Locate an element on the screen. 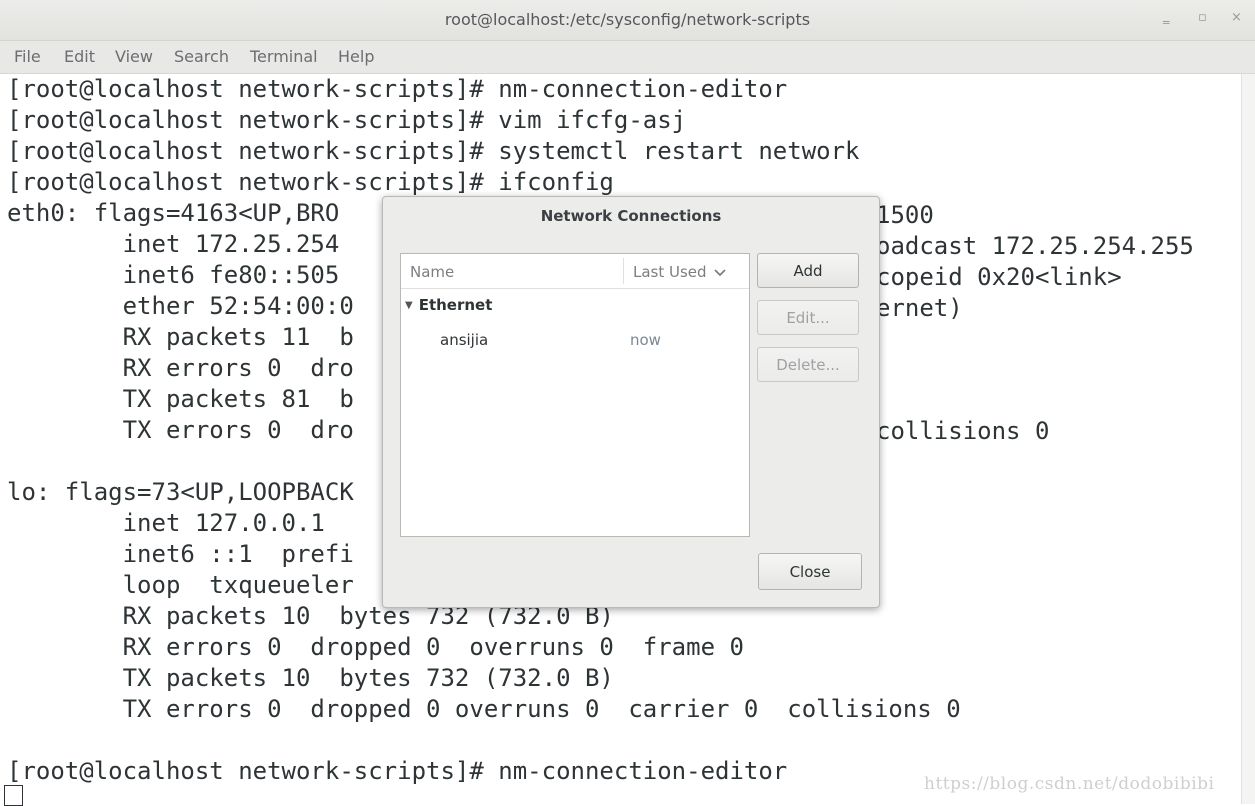  maximize-icon: ▫ is located at coordinates (1202, 17).